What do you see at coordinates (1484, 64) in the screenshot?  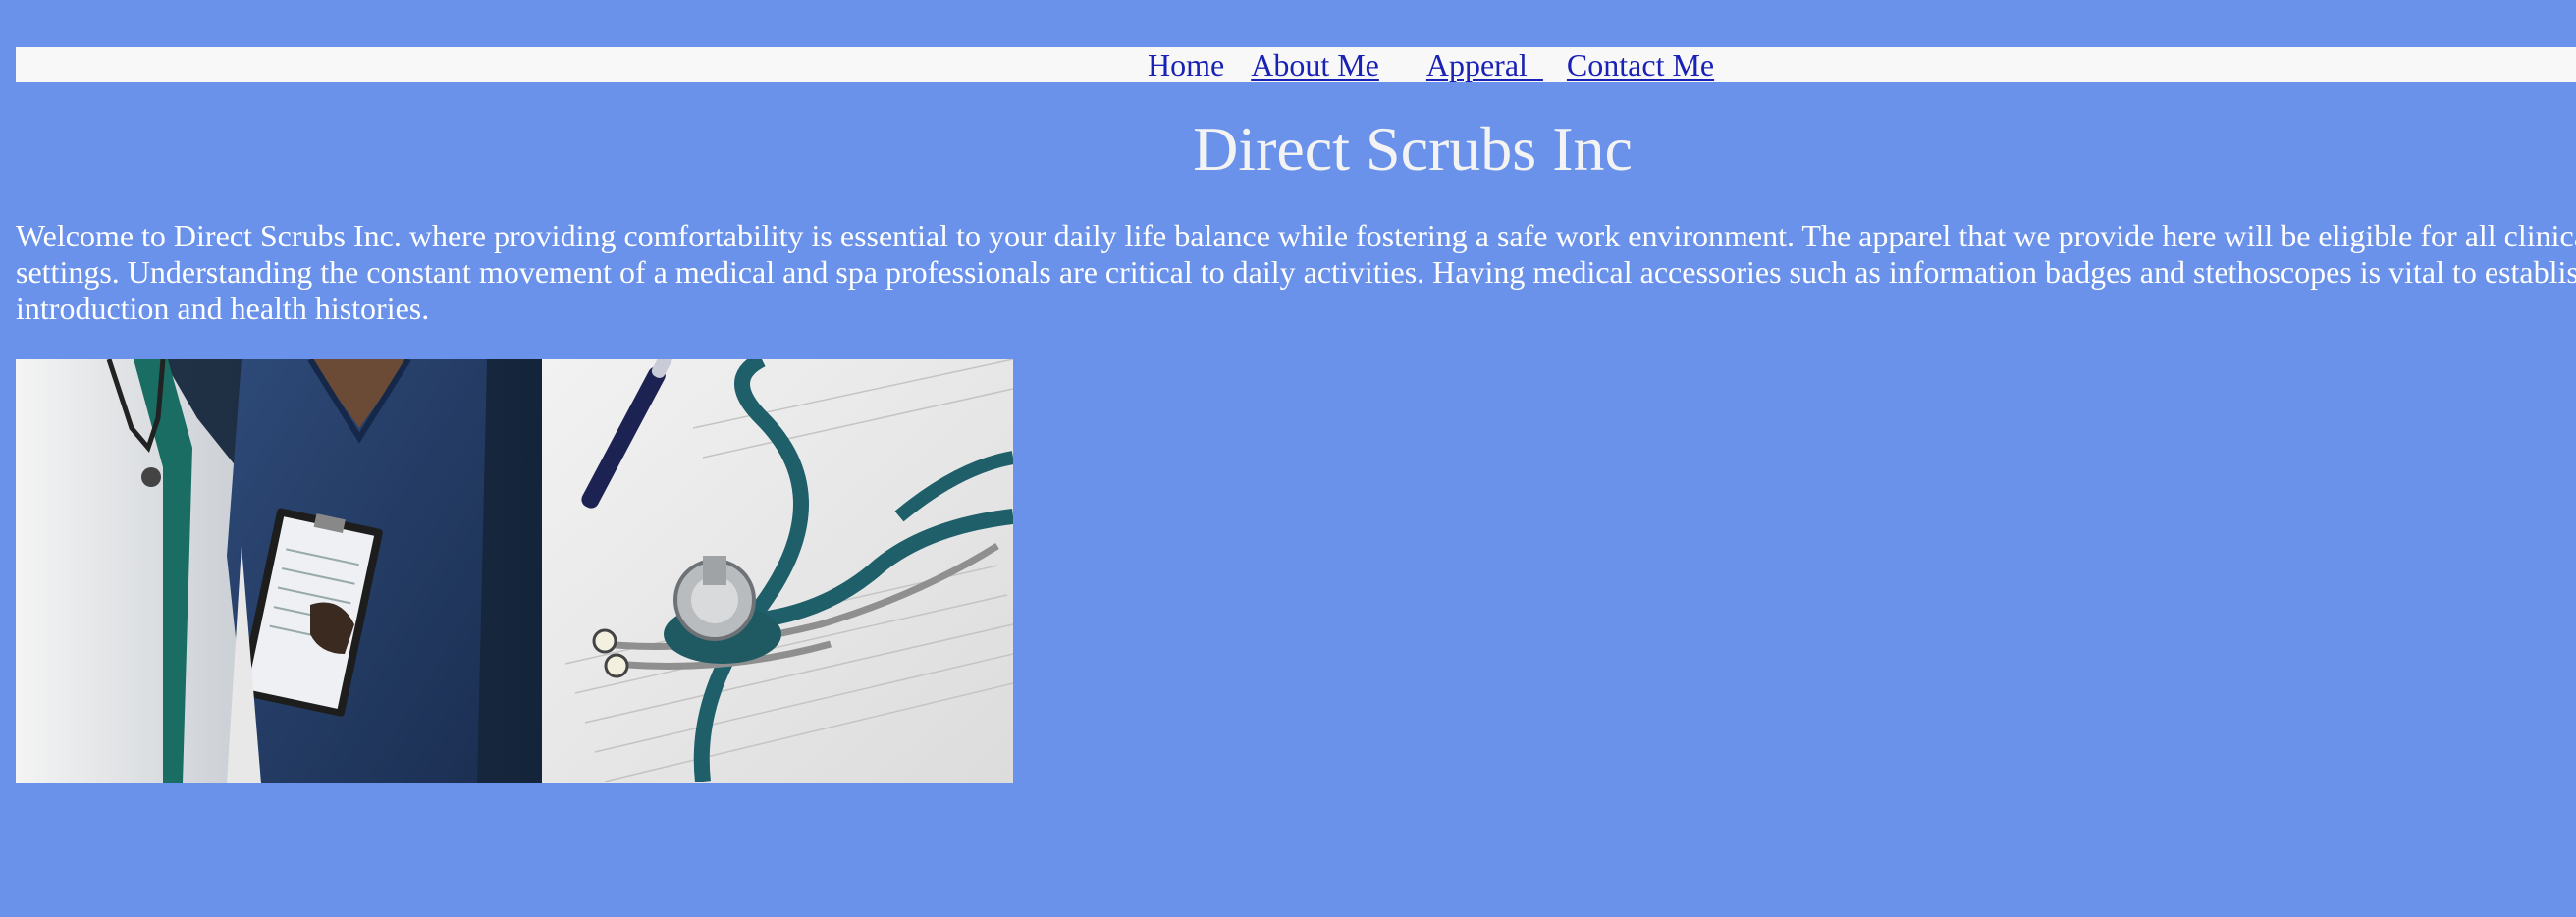 I see `nav-apperal-link: Apperal` at bounding box center [1484, 64].